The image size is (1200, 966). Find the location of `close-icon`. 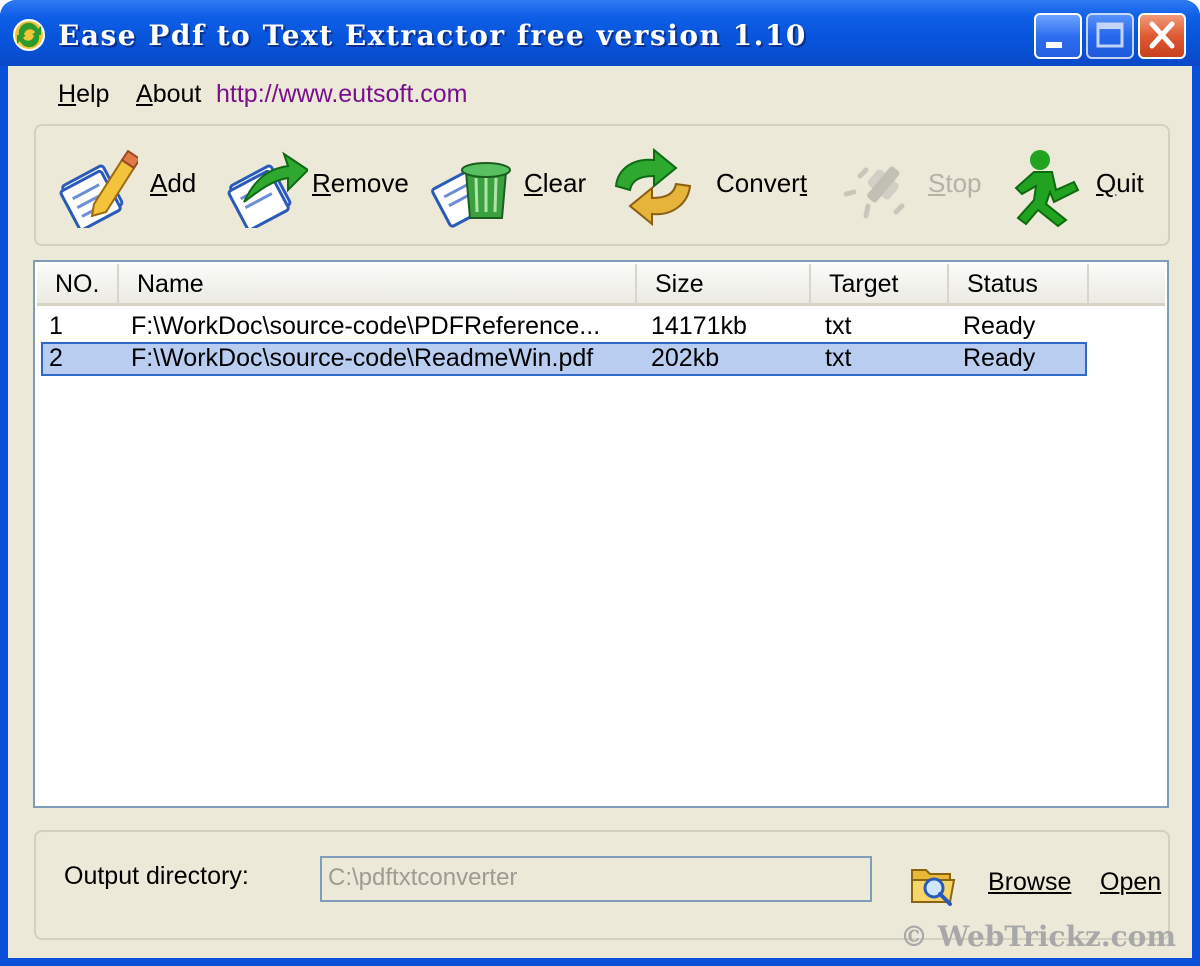

close-icon is located at coordinates (1162, 35).